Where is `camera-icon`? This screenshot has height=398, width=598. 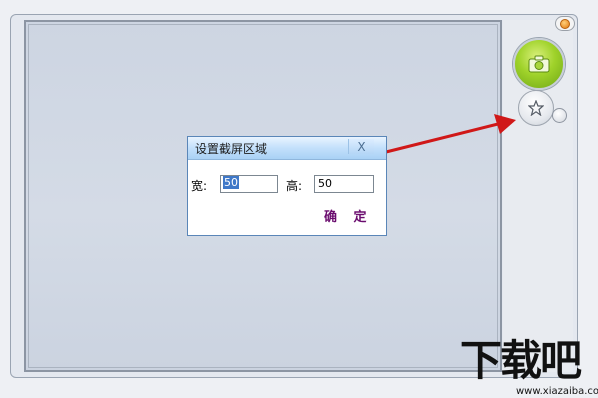 camera-icon is located at coordinates (539, 64).